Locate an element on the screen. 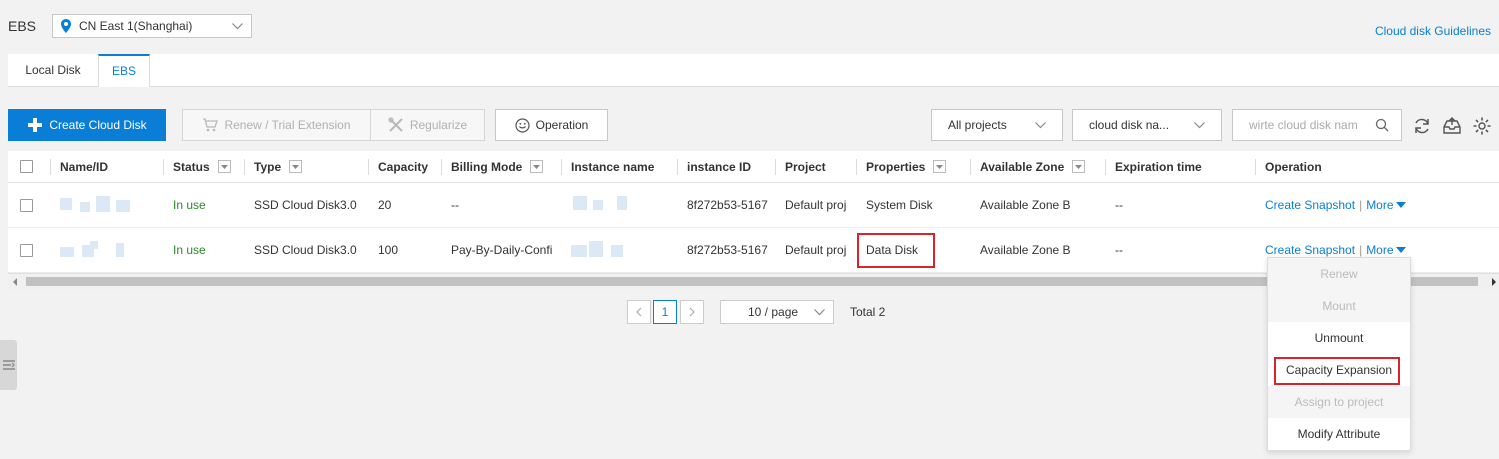 This screenshot has height=459, width=1499. gear-icon is located at coordinates (1482, 126).